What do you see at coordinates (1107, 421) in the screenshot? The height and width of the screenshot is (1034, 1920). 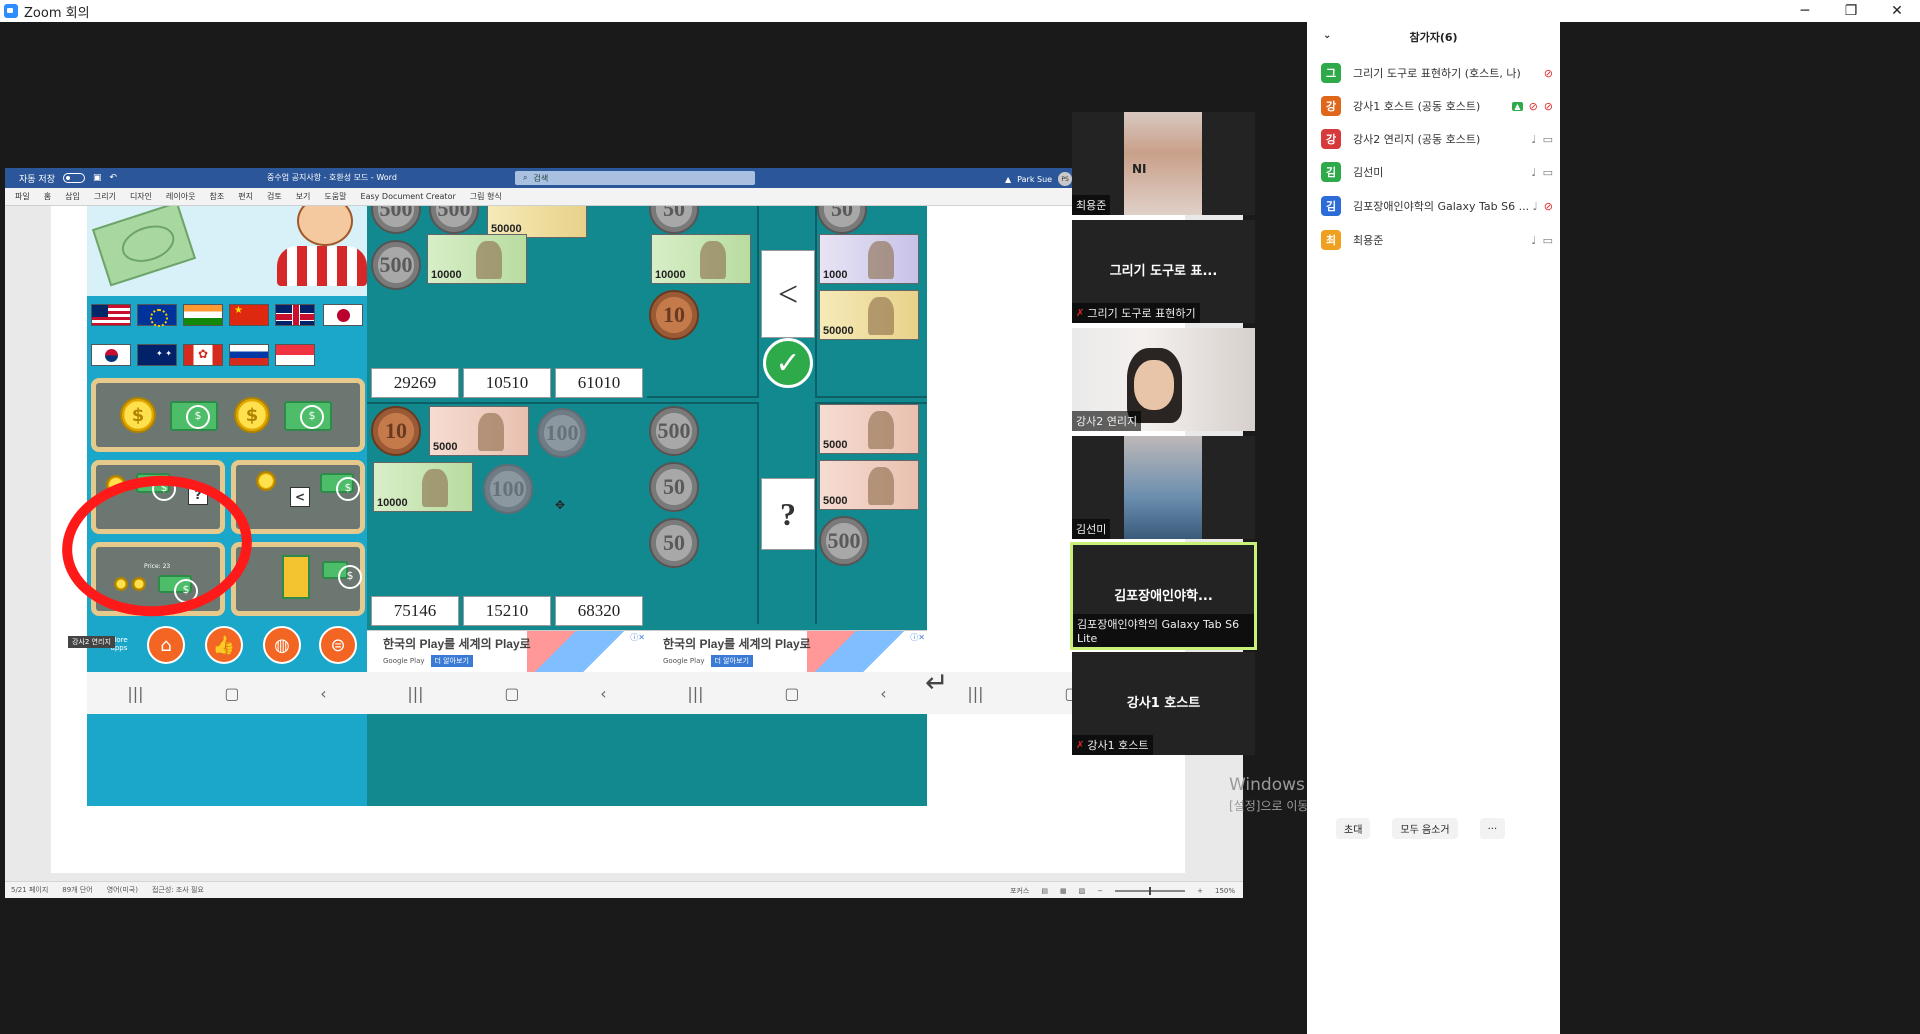 I see `tile-name-text: 강사2 연리지` at bounding box center [1107, 421].